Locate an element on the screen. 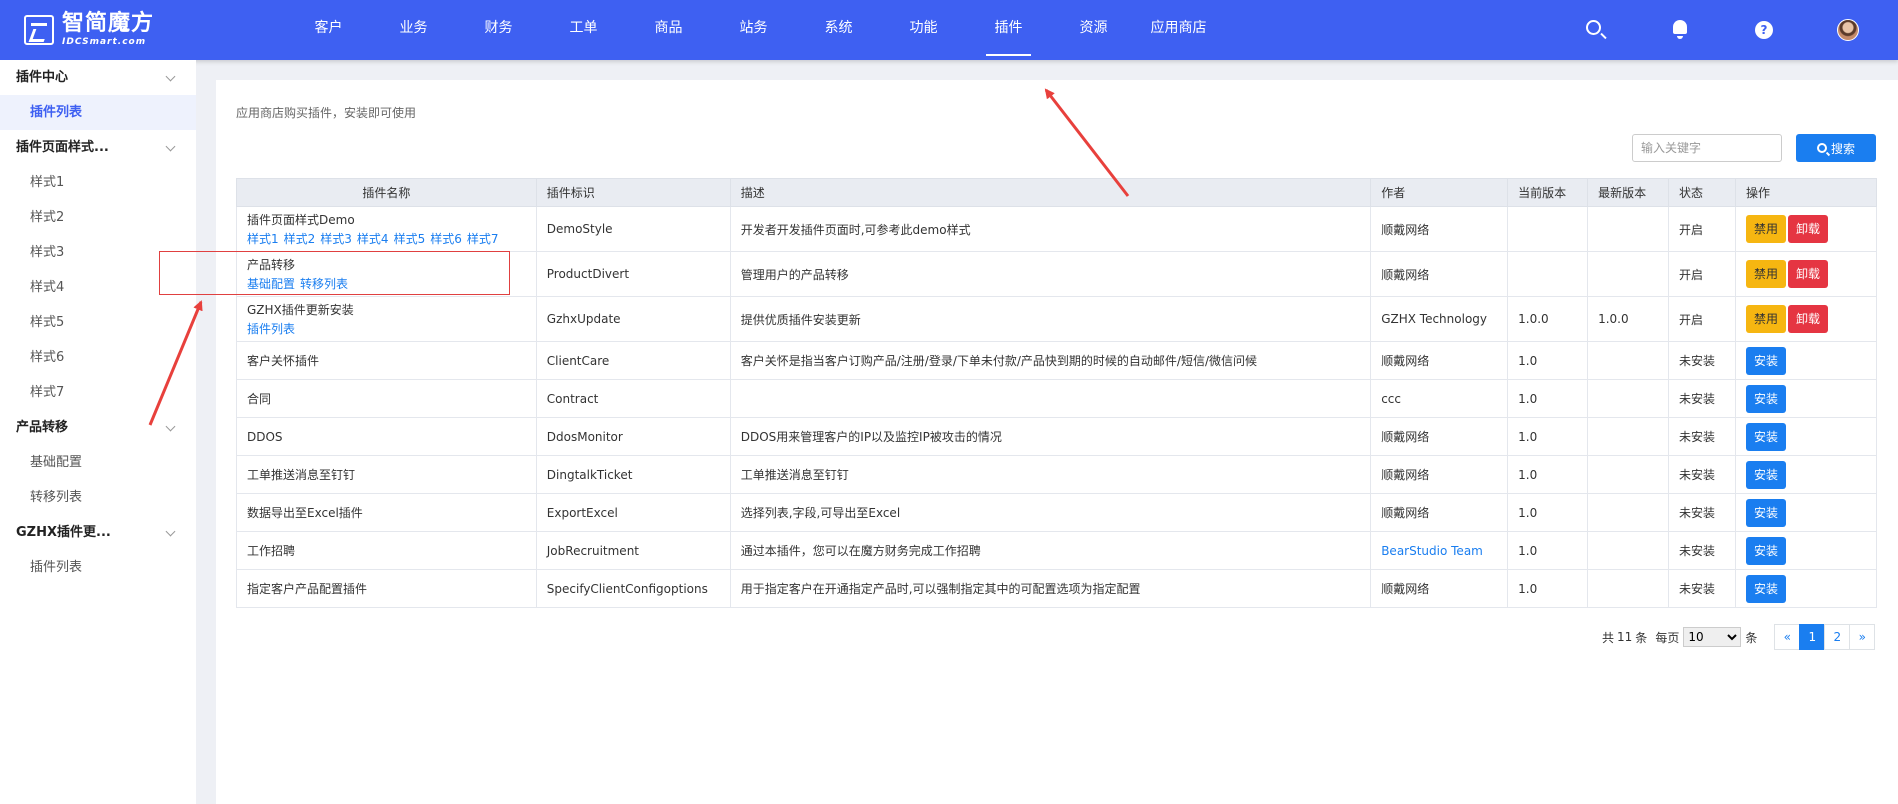 The image size is (1898, 804). cell-author: BearStudio Team is located at coordinates (1439, 550).